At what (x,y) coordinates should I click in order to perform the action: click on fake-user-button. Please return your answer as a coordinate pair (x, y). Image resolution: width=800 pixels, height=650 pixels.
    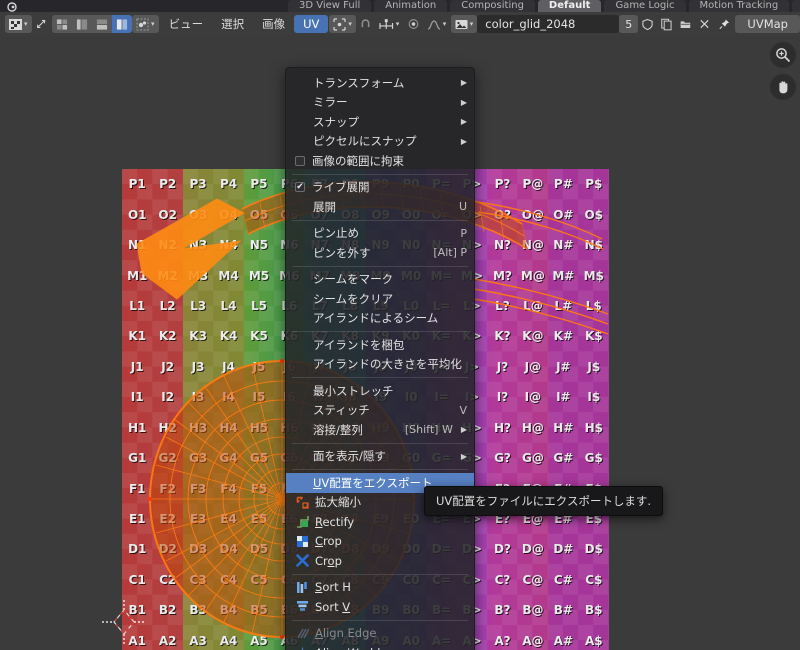
    Looking at the image, I should click on (647, 24).